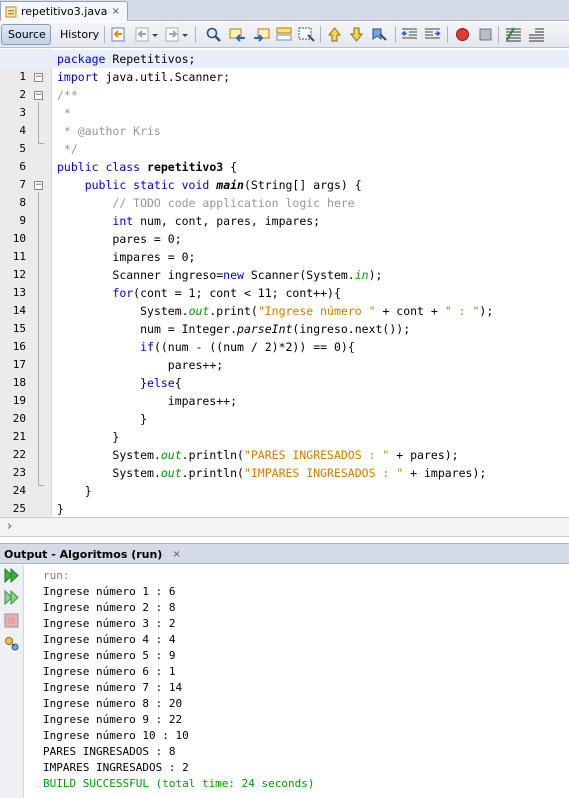 The image size is (569, 798). I want to click on forward-dropdown-icon, so click(185, 34).